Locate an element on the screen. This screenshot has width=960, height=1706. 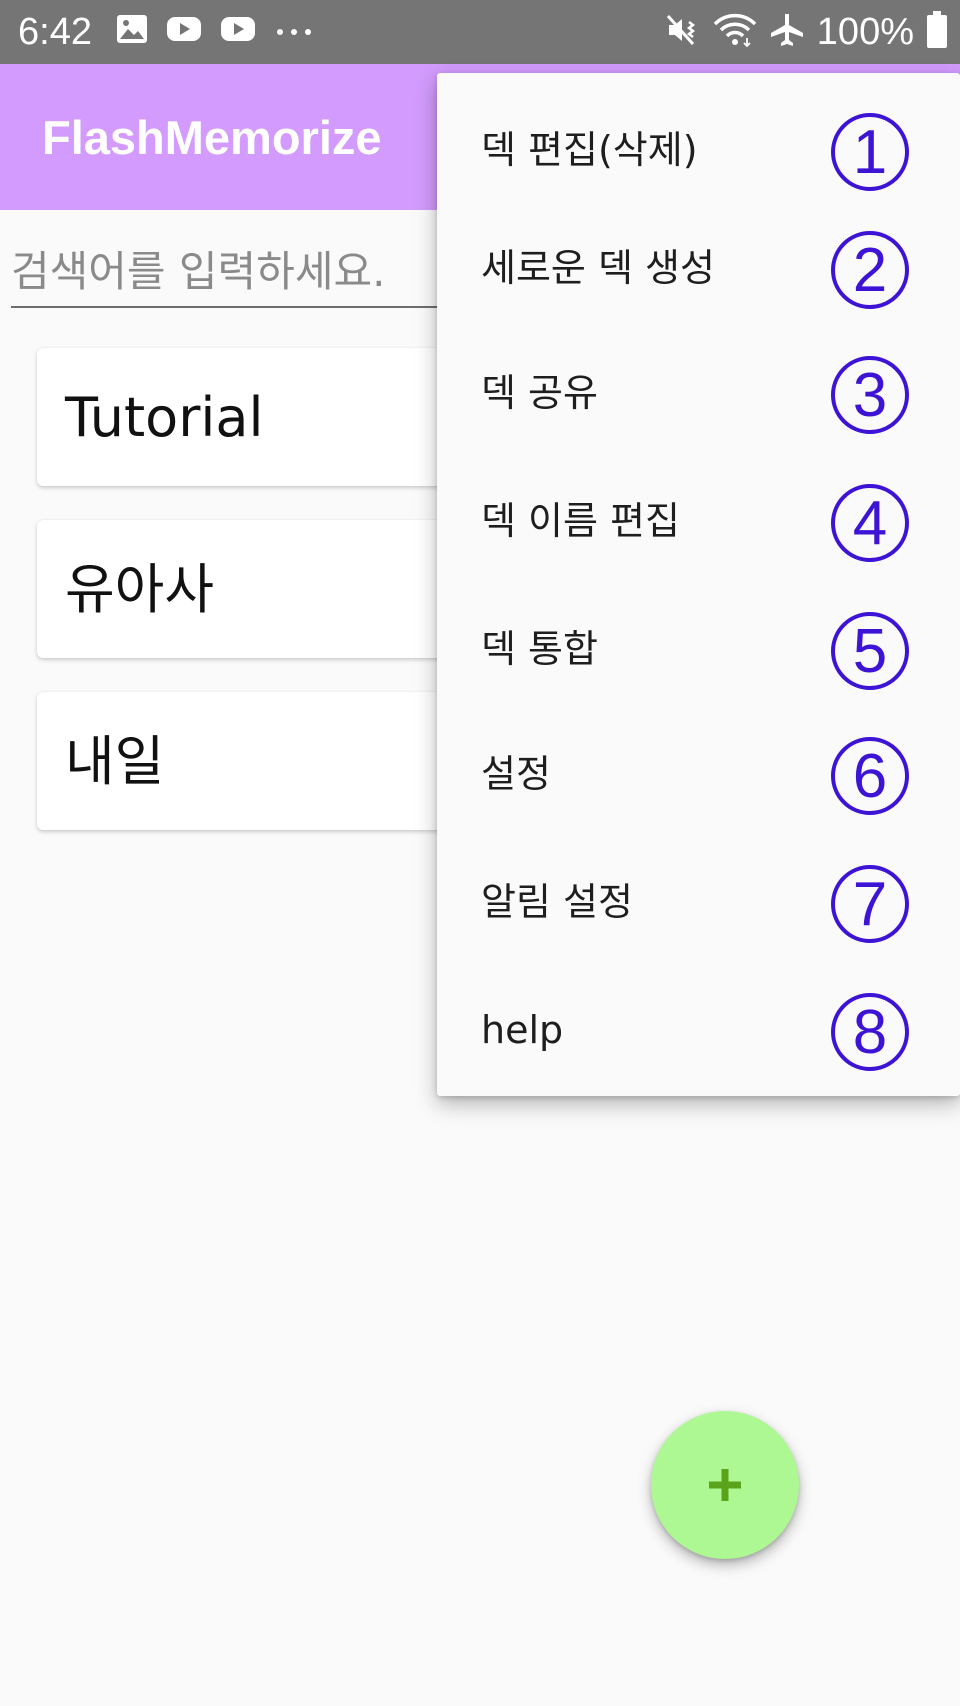
annotation-number-badge: 5 is located at coordinates (870, 651).